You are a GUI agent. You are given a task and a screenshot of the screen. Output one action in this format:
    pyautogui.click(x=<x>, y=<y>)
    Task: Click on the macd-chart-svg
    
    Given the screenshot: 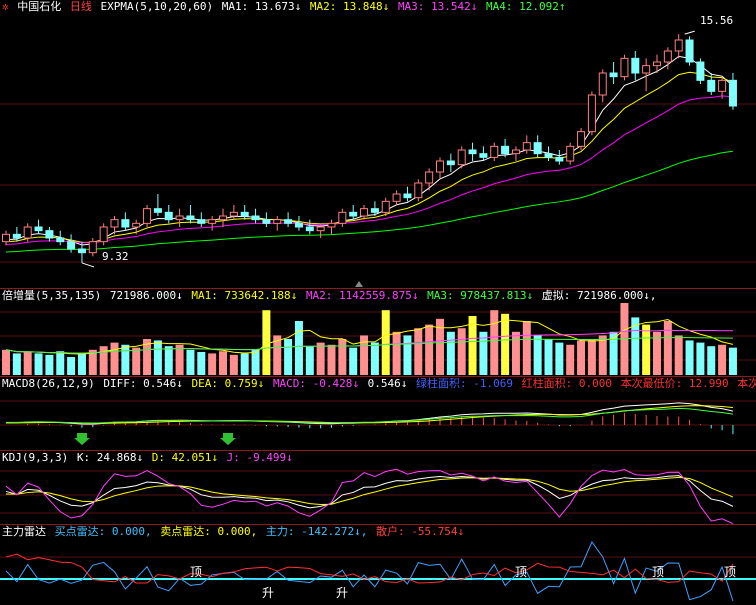 What is the action you would take?
    pyautogui.click(x=378, y=422)
    